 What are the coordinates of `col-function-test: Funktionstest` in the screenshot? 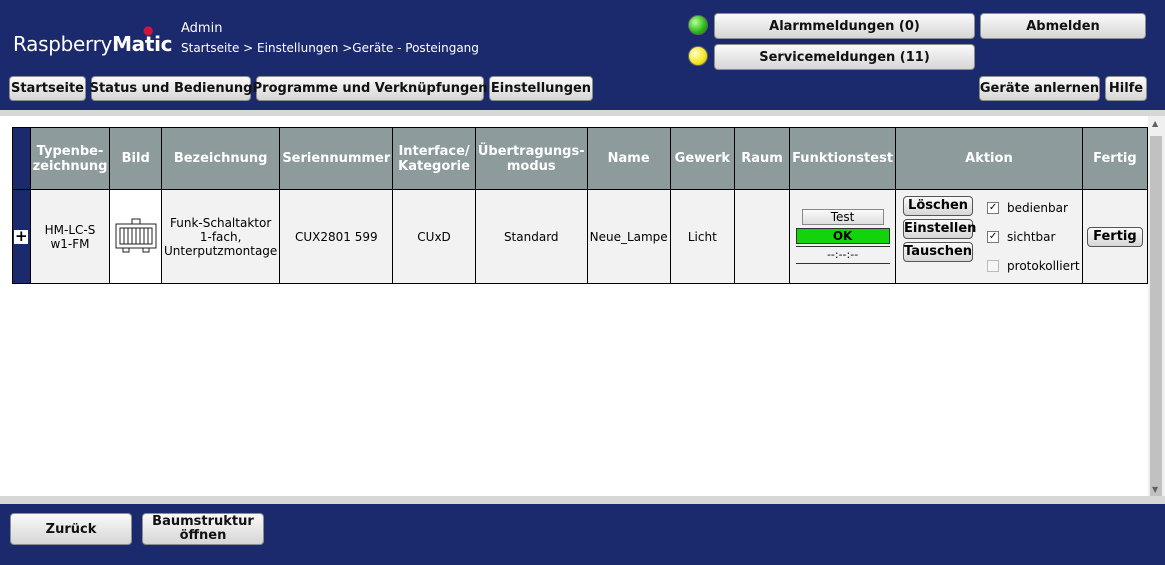 It's located at (843, 158).